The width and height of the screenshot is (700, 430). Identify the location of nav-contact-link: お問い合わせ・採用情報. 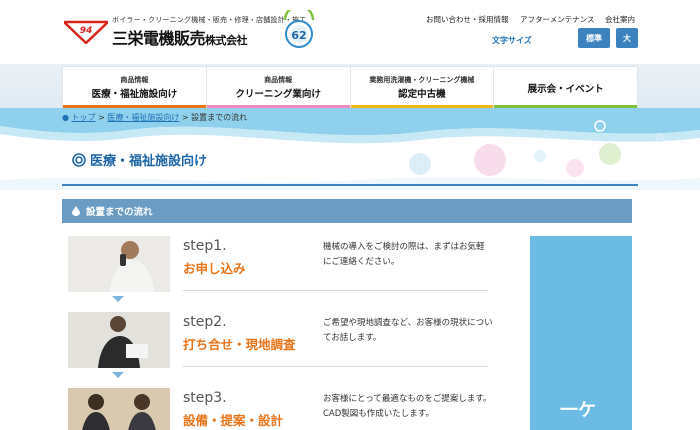
(467, 19).